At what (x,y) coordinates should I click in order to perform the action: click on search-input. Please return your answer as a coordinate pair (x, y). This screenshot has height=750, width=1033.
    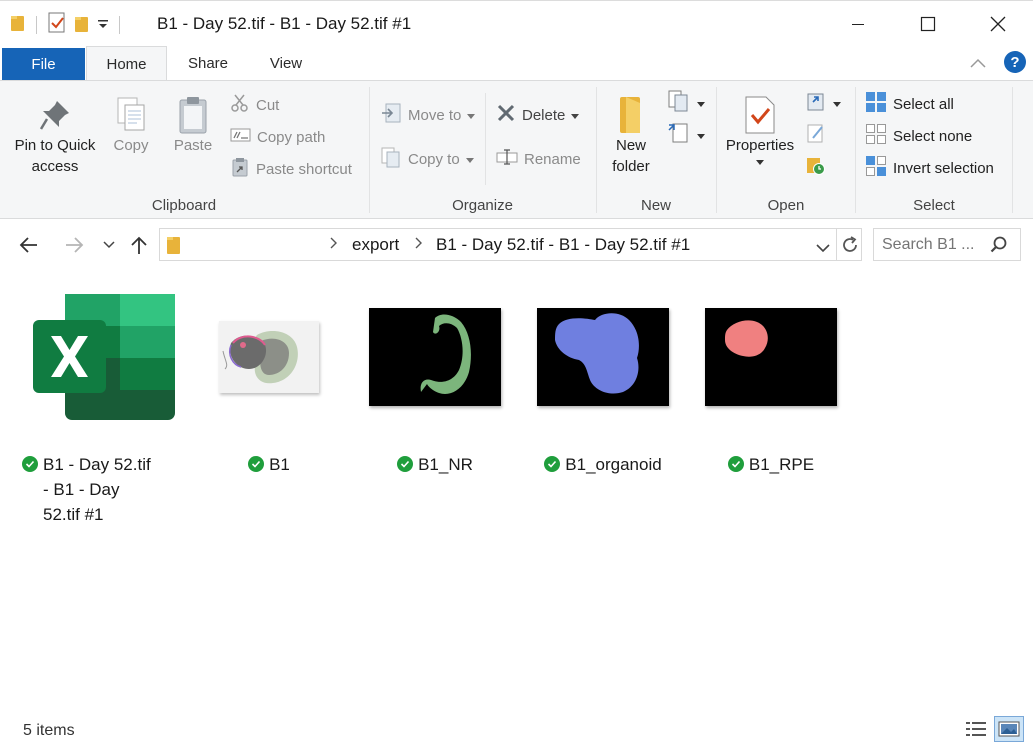
    Looking at the image, I should click on (936, 245).